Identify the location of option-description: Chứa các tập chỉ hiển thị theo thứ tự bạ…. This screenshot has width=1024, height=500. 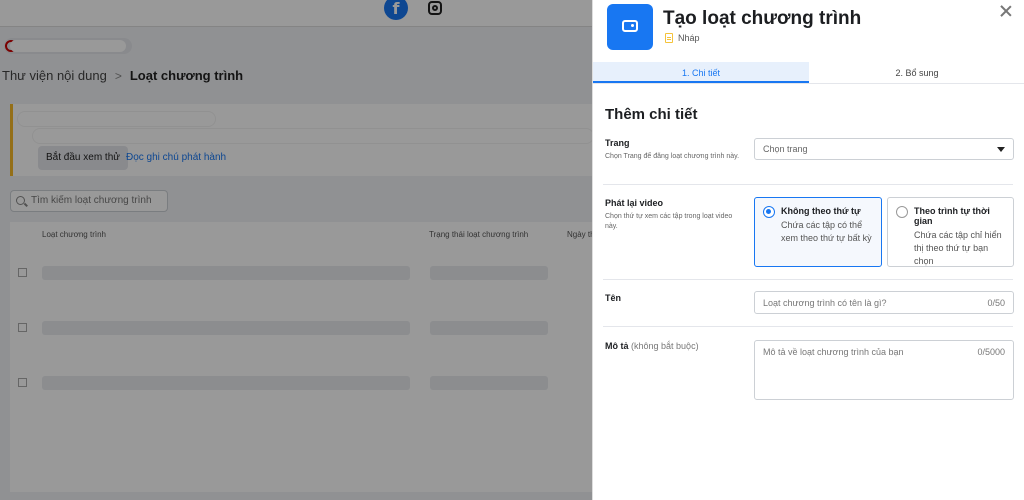
(958, 248).